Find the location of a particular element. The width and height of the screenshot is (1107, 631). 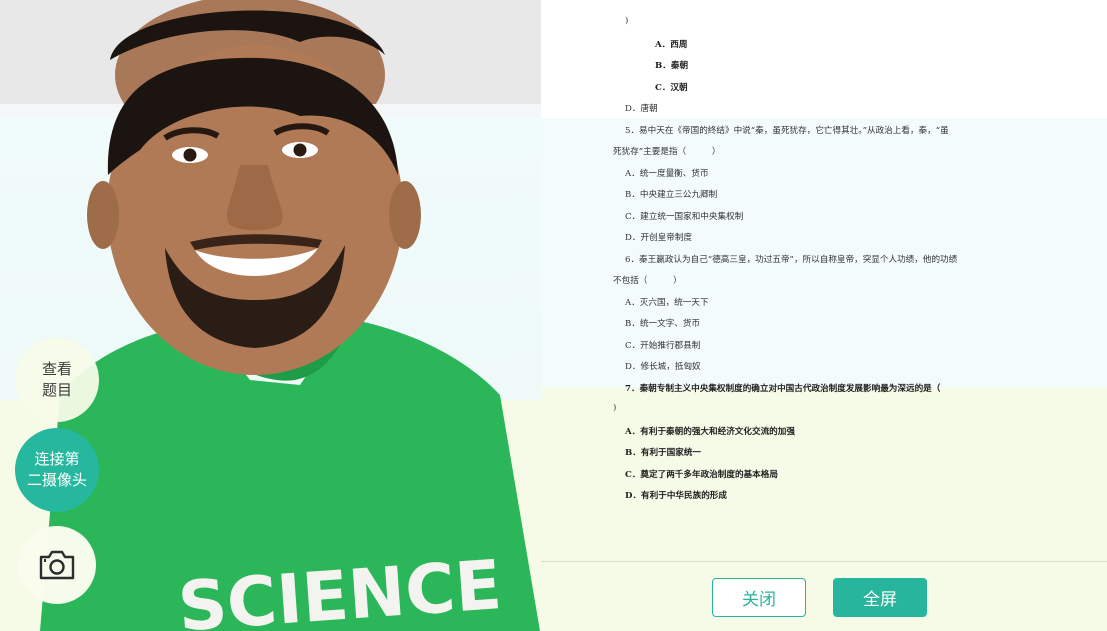

question-line: C．奠定了两千多年政治制度的基本格局 is located at coordinates (701, 474).